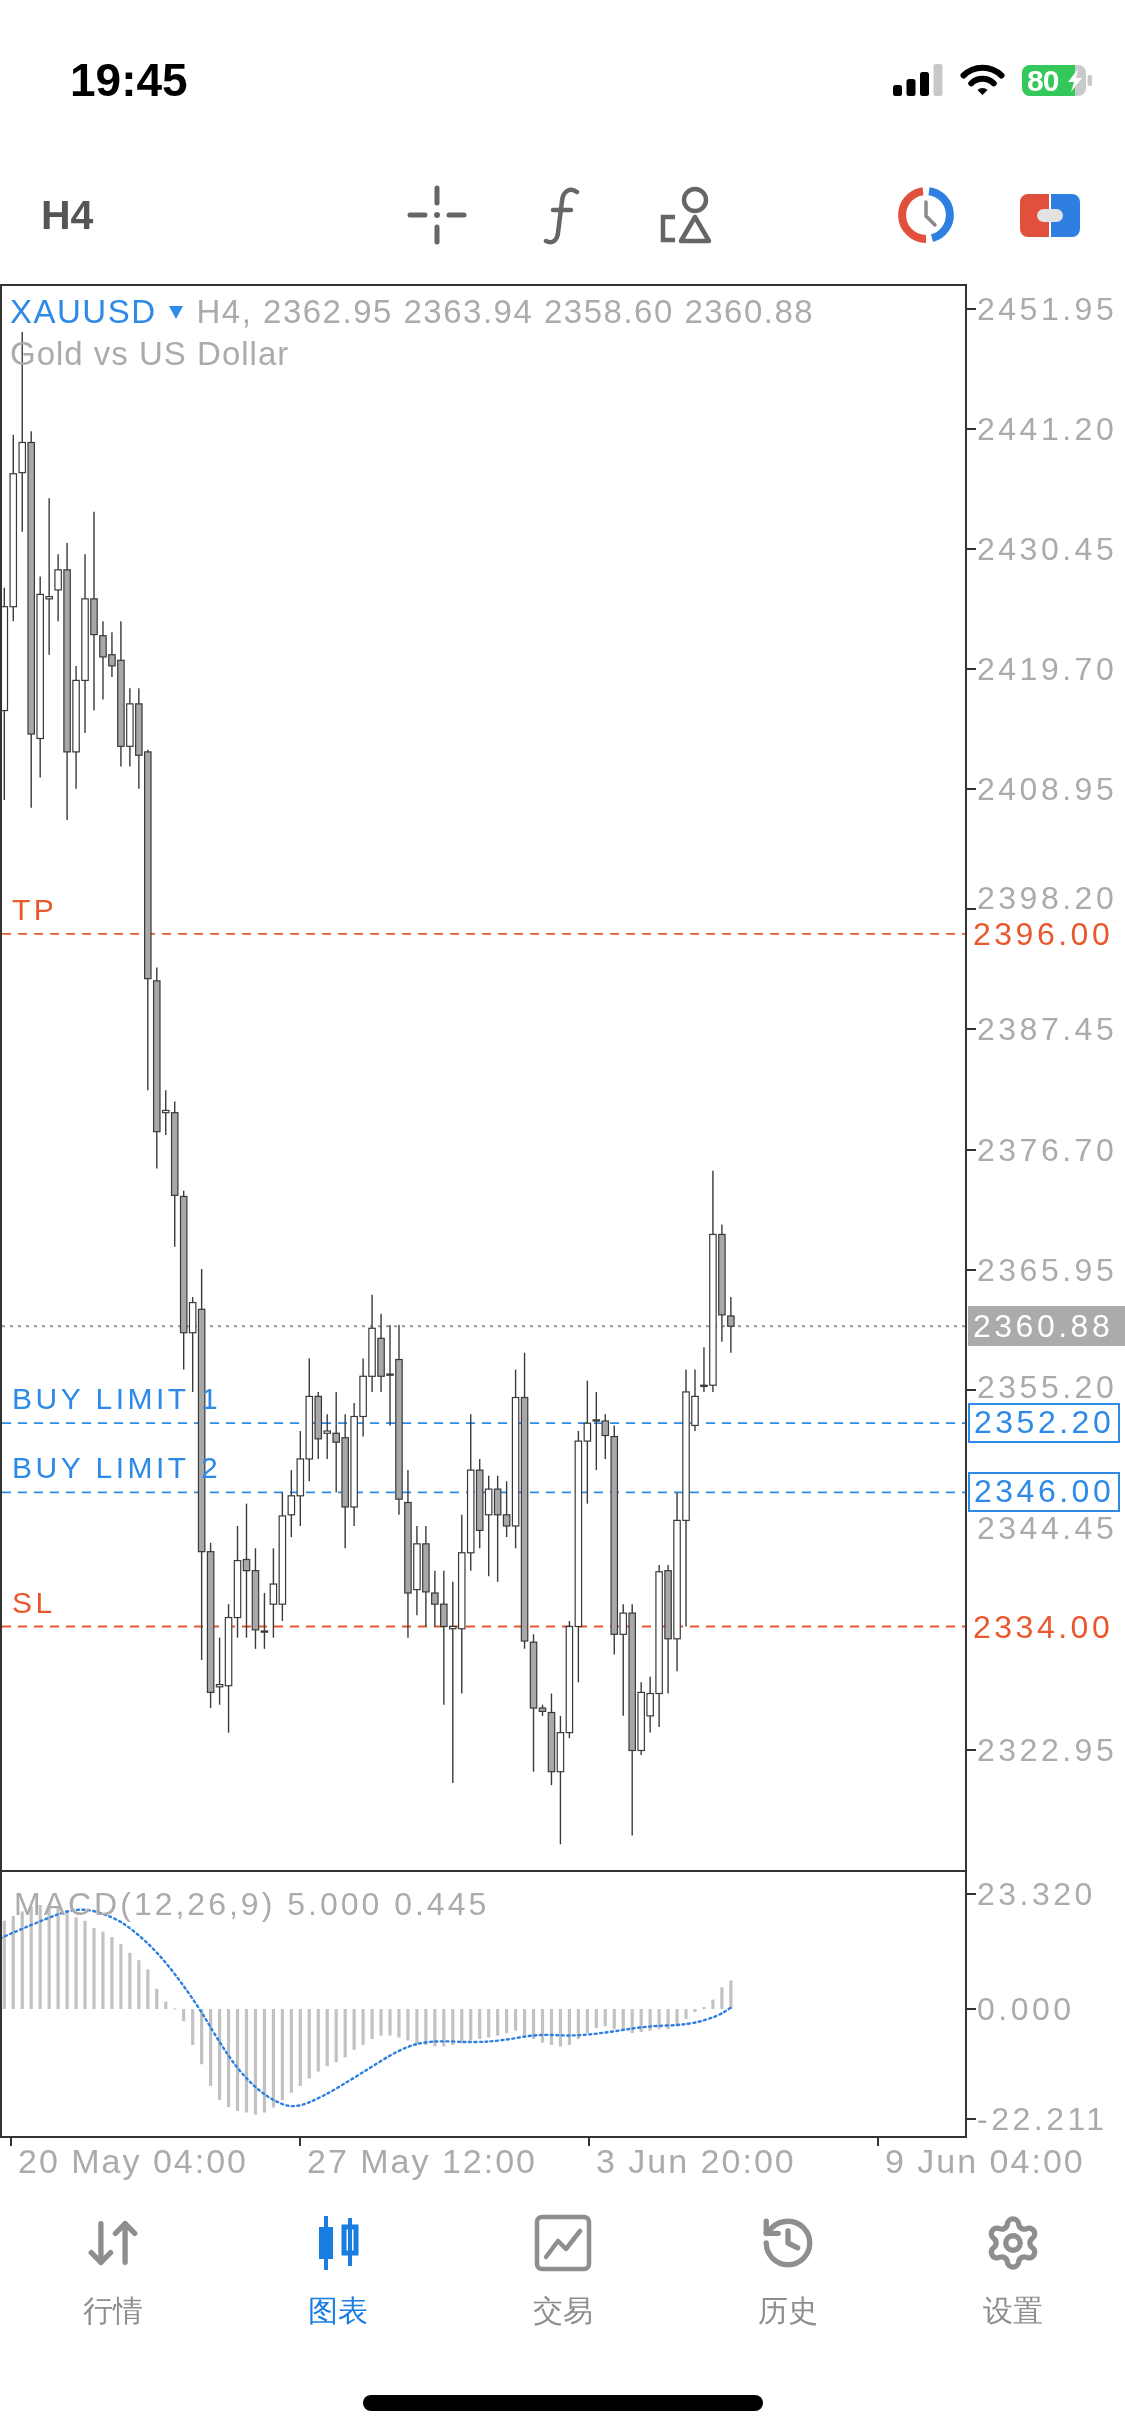  I want to click on time-label: 9 Jun 04:00, so click(985, 2161).